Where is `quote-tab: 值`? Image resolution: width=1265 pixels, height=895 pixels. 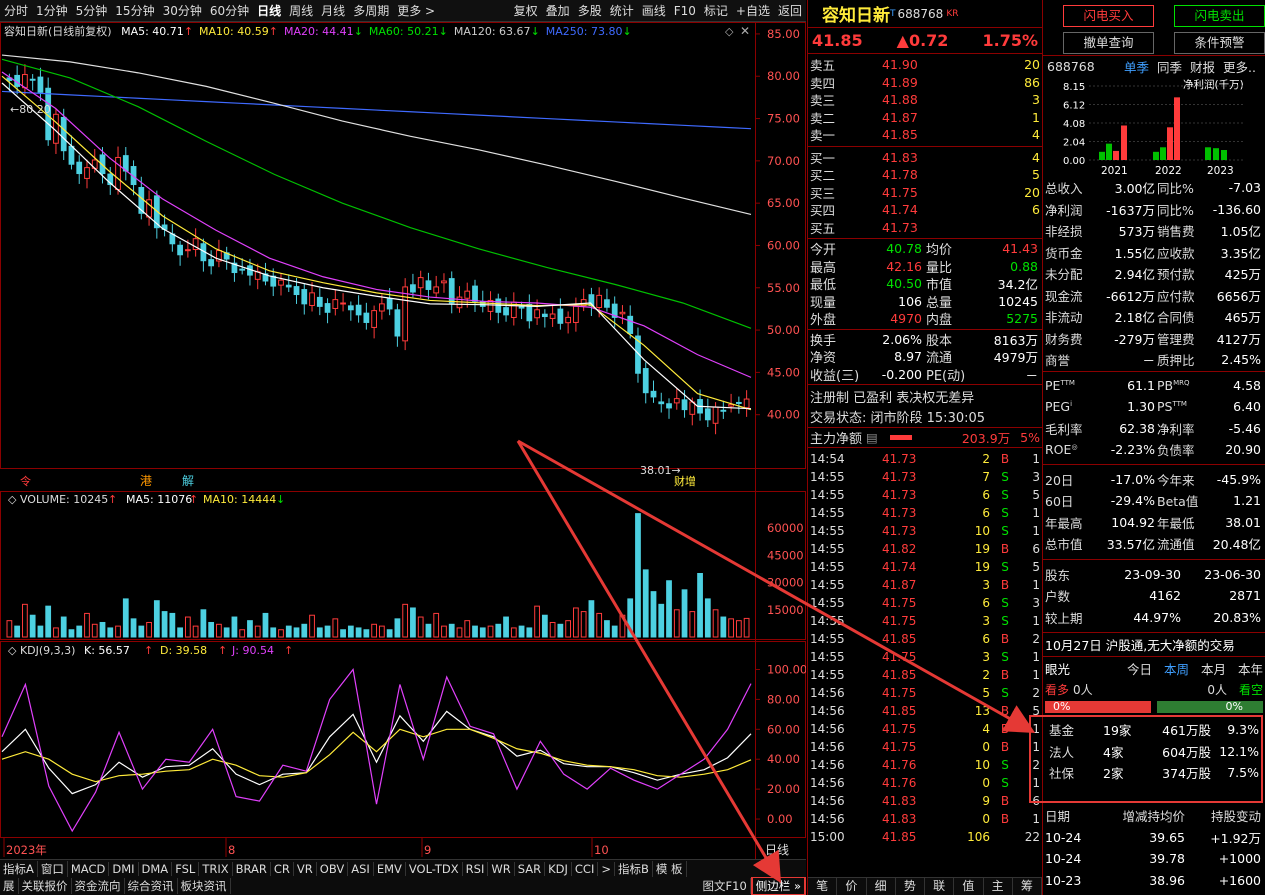
quote-tab: 值 is located at coordinates (969, 886).